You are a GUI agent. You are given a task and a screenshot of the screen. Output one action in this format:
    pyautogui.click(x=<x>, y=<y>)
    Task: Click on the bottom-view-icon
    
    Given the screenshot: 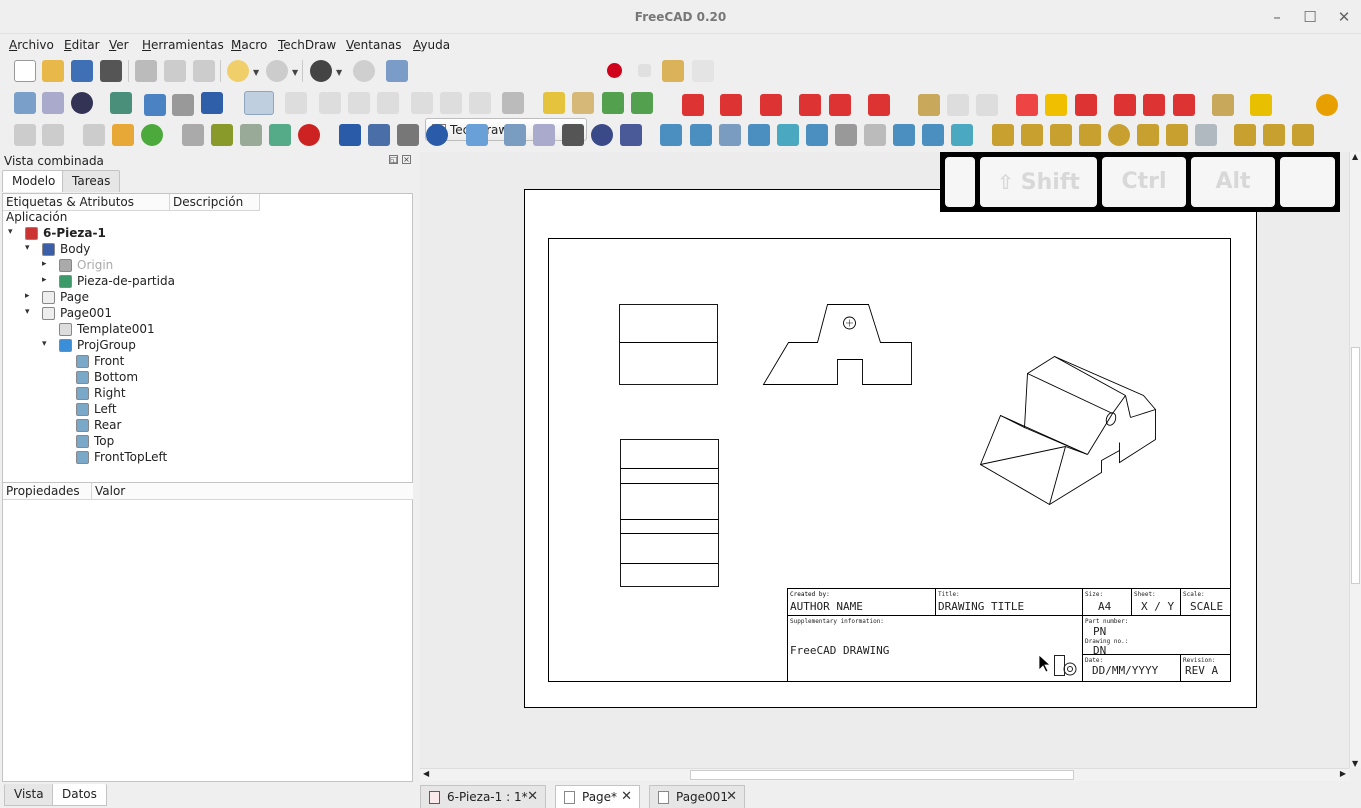 What is the action you would take?
    pyautogui.click(x=451, y=103)
    